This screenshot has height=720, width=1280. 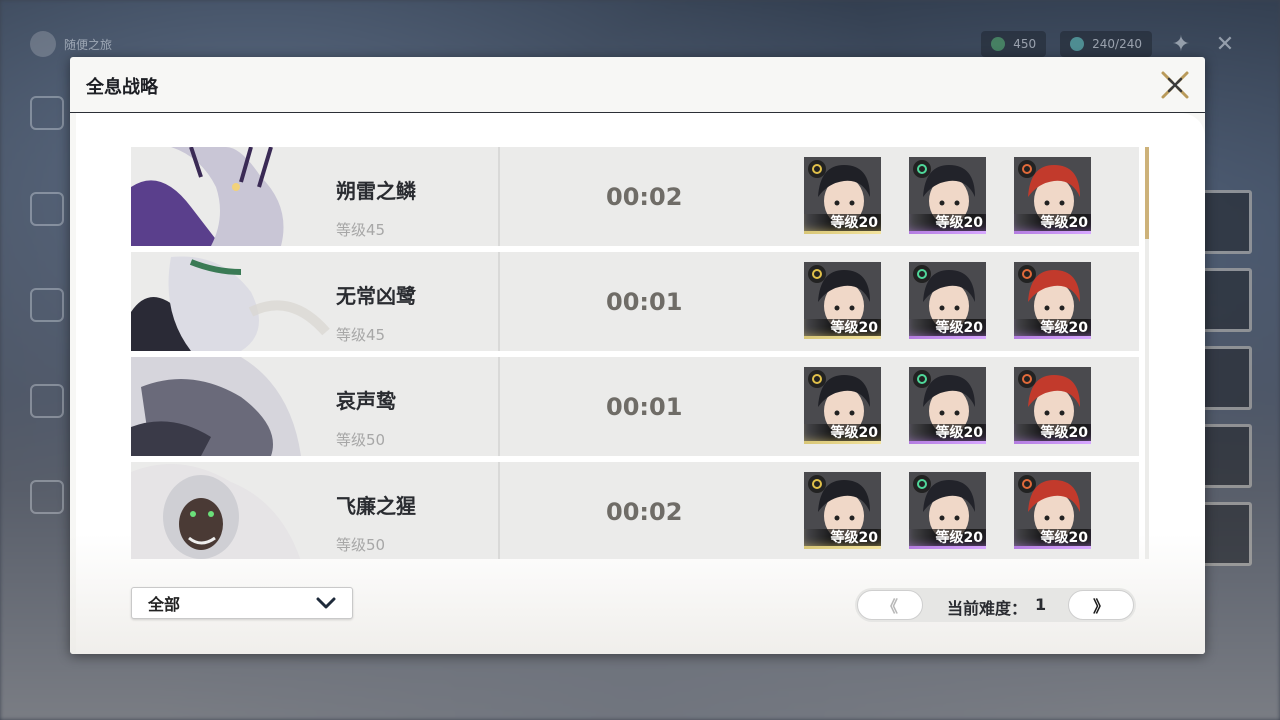 I want to click on boss-name: 无常凶鹭, so click(x=376, y=296).